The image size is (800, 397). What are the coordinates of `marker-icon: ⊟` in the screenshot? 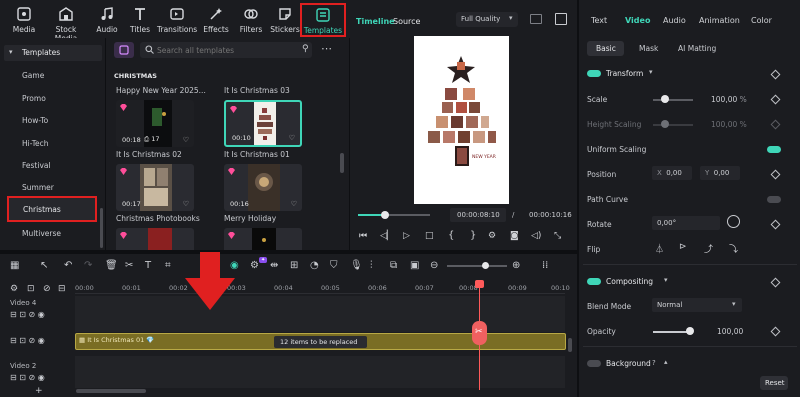 It's located at (62, 289).